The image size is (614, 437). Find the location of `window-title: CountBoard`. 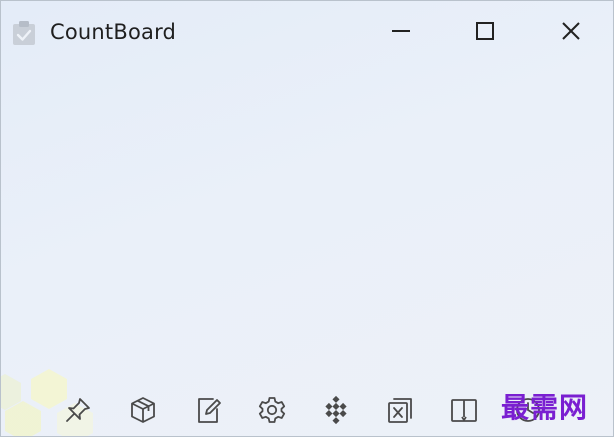

window-title: CountBoard is located at coordinates (113, 32).